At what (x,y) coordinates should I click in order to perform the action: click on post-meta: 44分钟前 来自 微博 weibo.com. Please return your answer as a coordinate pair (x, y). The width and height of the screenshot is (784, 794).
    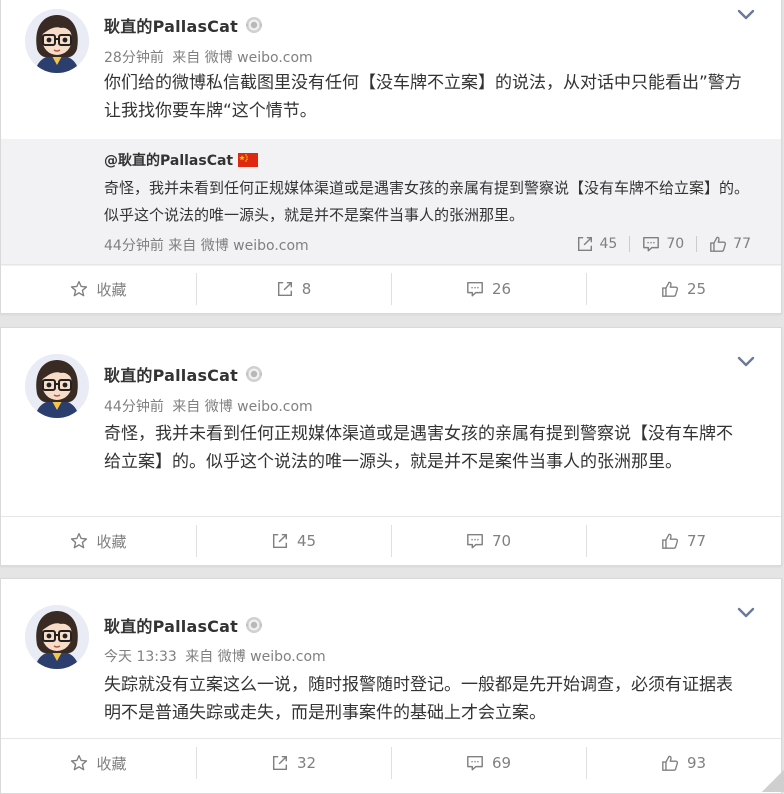
    Looking at the image, I should click on (208, 406).